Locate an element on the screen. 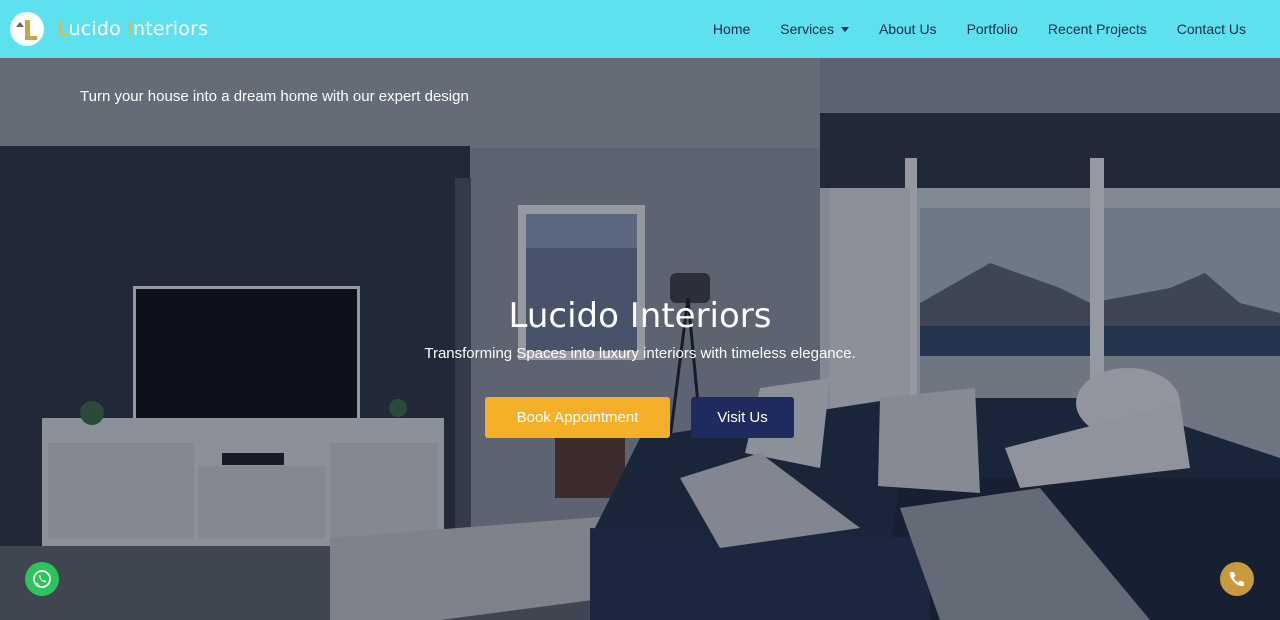  nav-services: Services is located at coordinates (814, 29).